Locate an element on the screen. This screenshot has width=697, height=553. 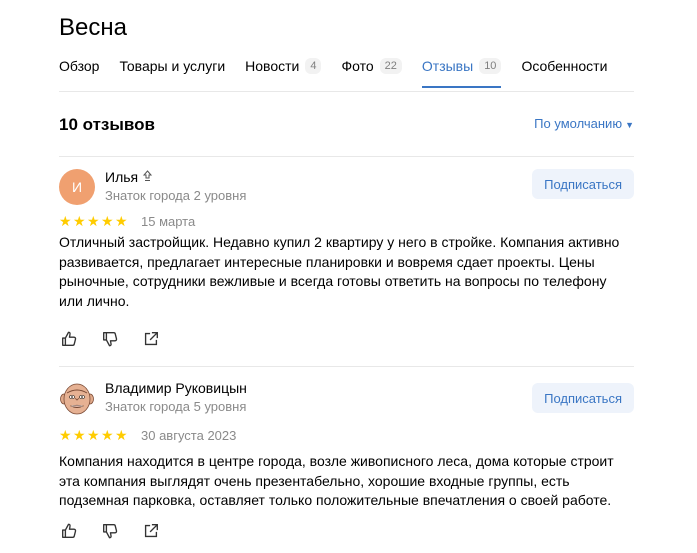
tab-count-badge: 4 is located at coordinates (313, 66).